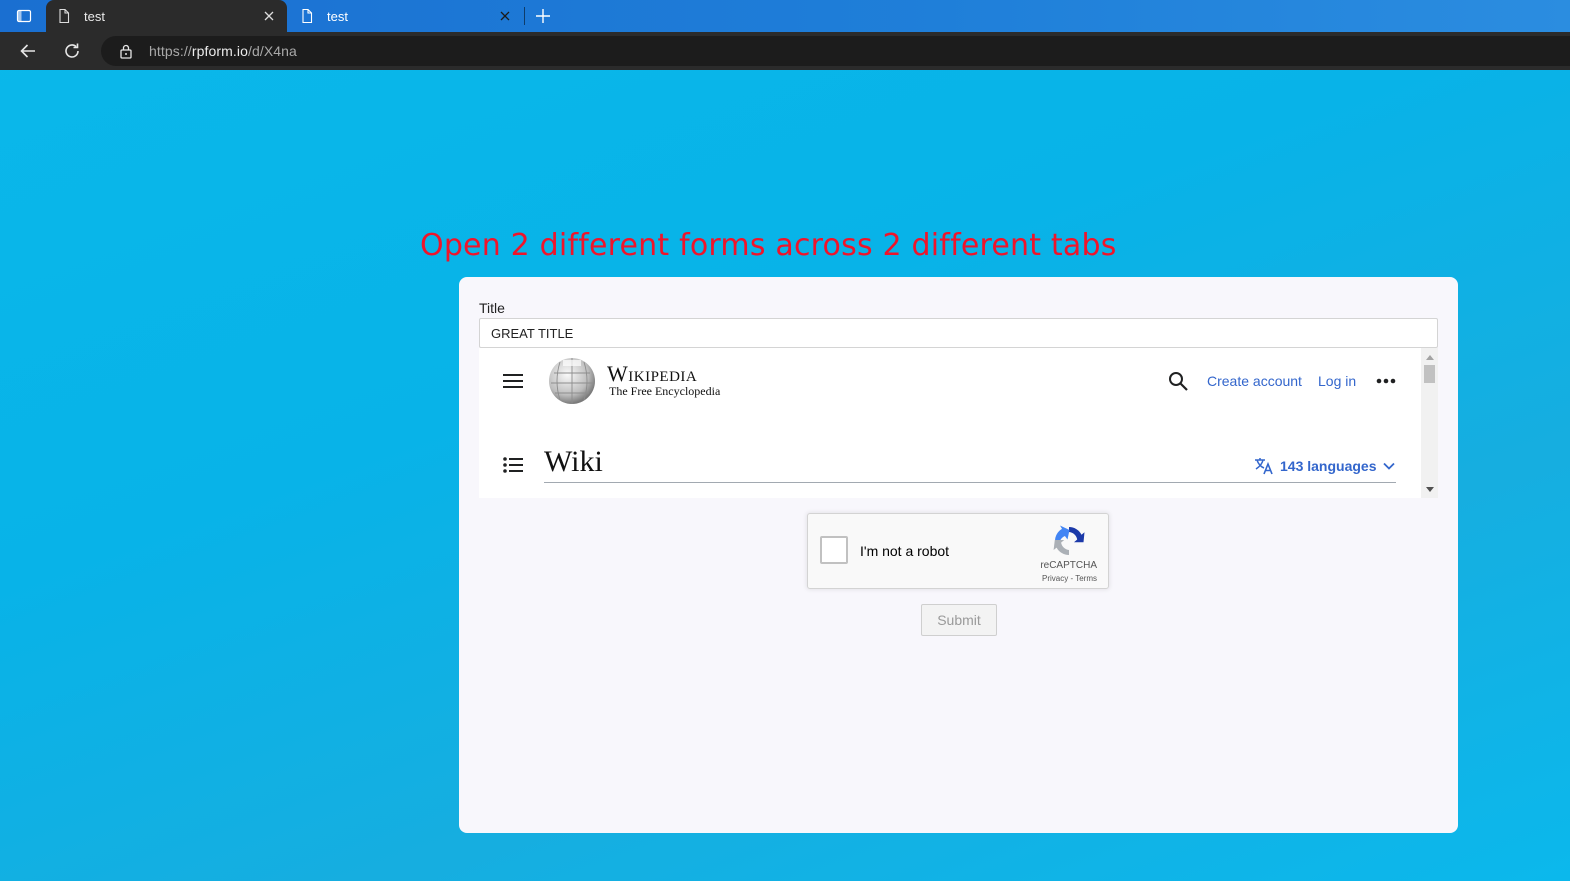 Image resolution: width=1570 pixels, height=881 pixels. I want to click on lock-icon, so click(126, 51).